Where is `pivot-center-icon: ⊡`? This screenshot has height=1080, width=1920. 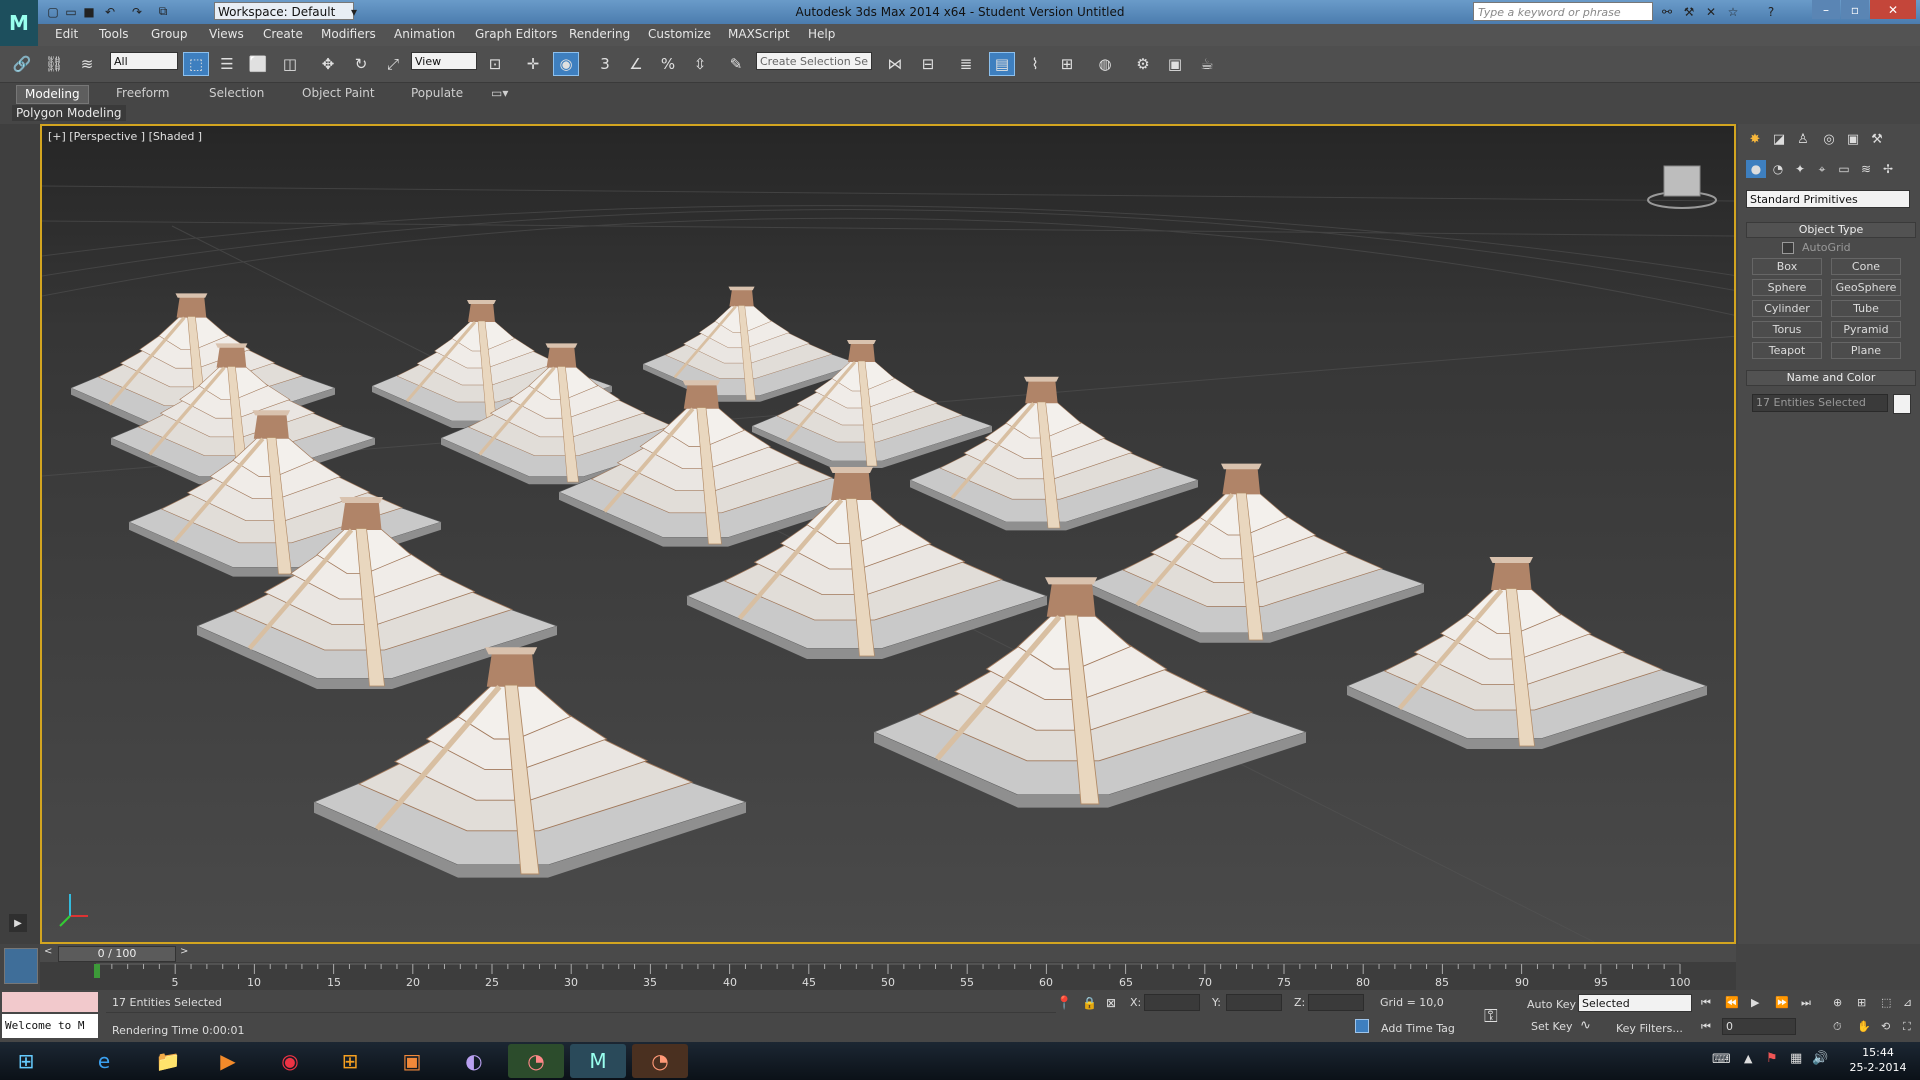
pivot-center-icon: ⊡ is located at coordinates (495, 64).